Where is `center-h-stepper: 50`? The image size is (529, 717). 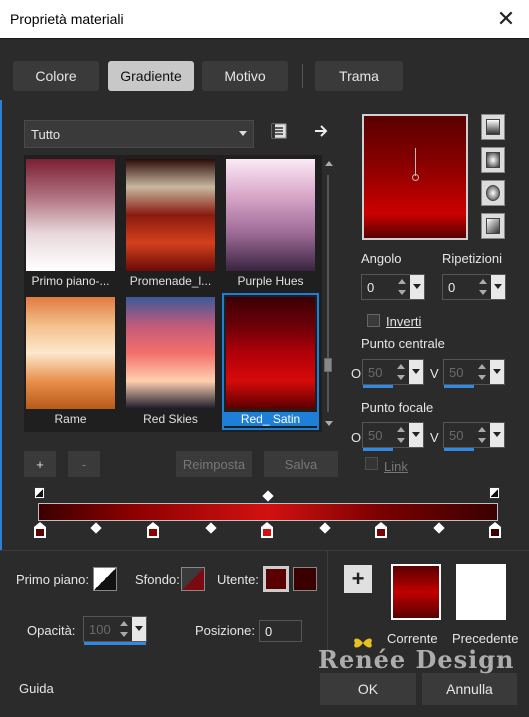 center-h-stepper: 50 is located at coordinates (393, 373).